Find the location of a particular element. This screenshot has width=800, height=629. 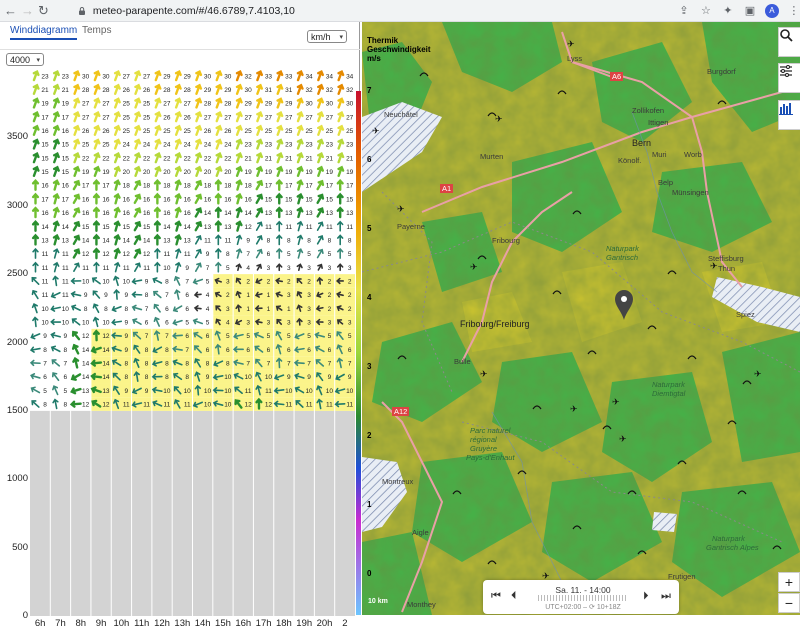

altitude-select: 4000 ▾ is located at coordinates (25, 59).